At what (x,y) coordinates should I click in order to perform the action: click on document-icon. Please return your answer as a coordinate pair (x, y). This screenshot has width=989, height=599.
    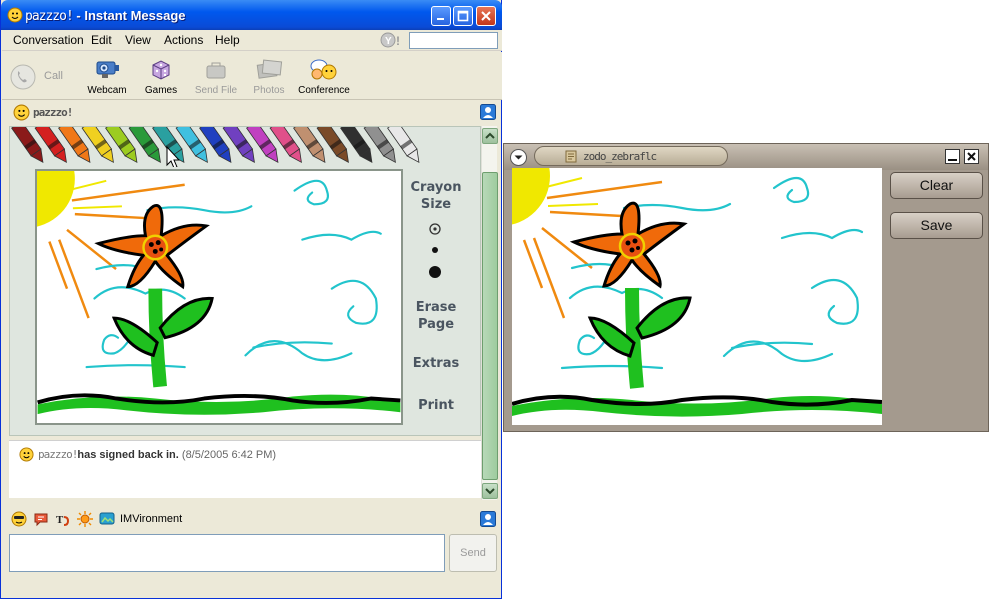
    Looking at the image, I should click on (571, 156).